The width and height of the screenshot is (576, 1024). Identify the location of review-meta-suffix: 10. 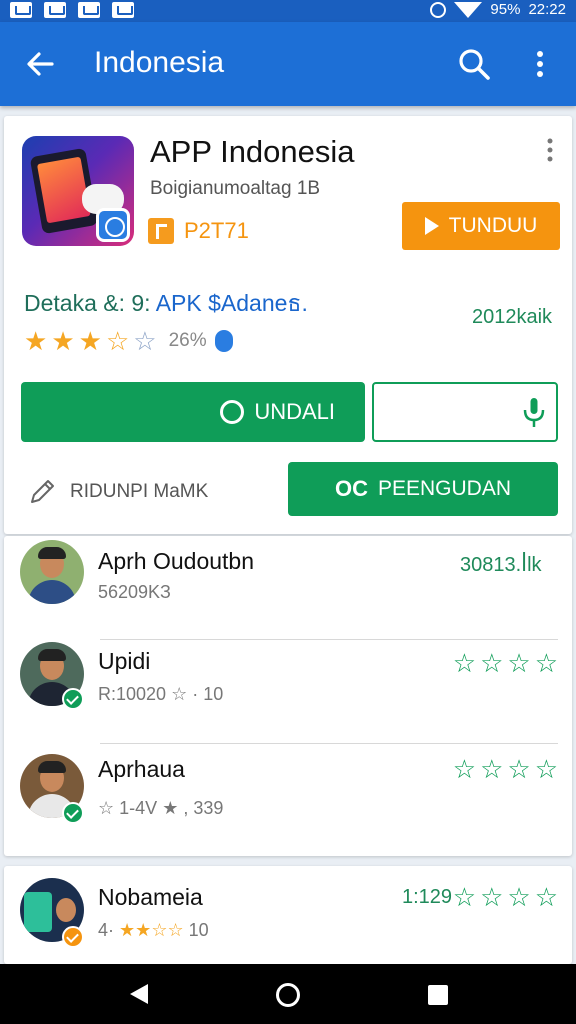
(198, 930).